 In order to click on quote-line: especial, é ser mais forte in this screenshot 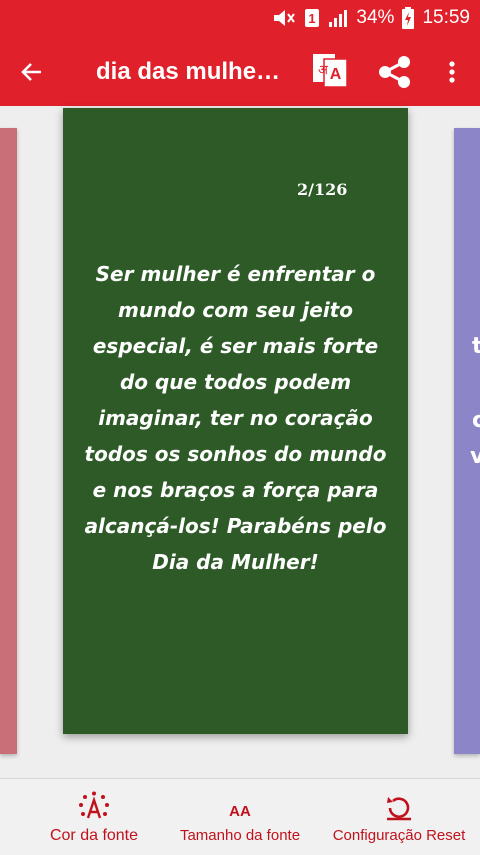, I will do `click(235, 346)`.